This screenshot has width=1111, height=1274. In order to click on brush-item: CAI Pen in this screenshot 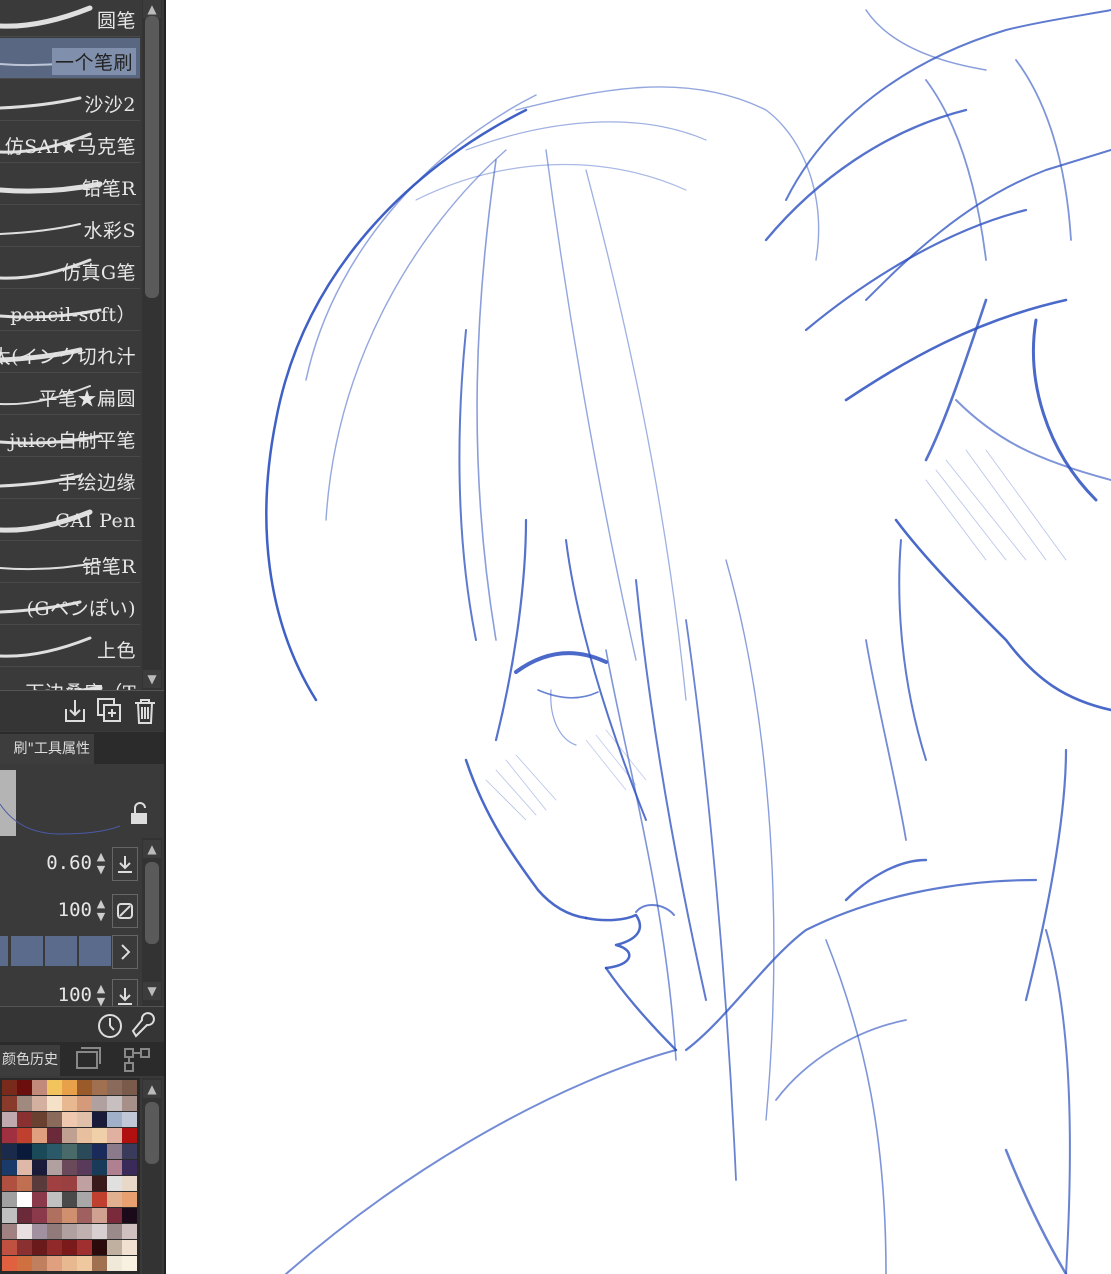, I will do `click(70, 520)`.